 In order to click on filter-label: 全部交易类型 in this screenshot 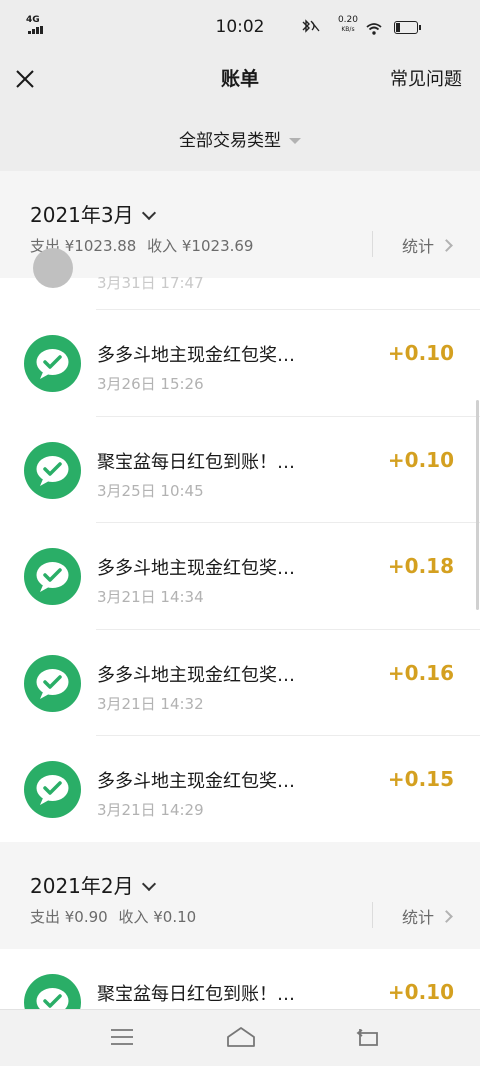, I will do `click(230, 141)`.